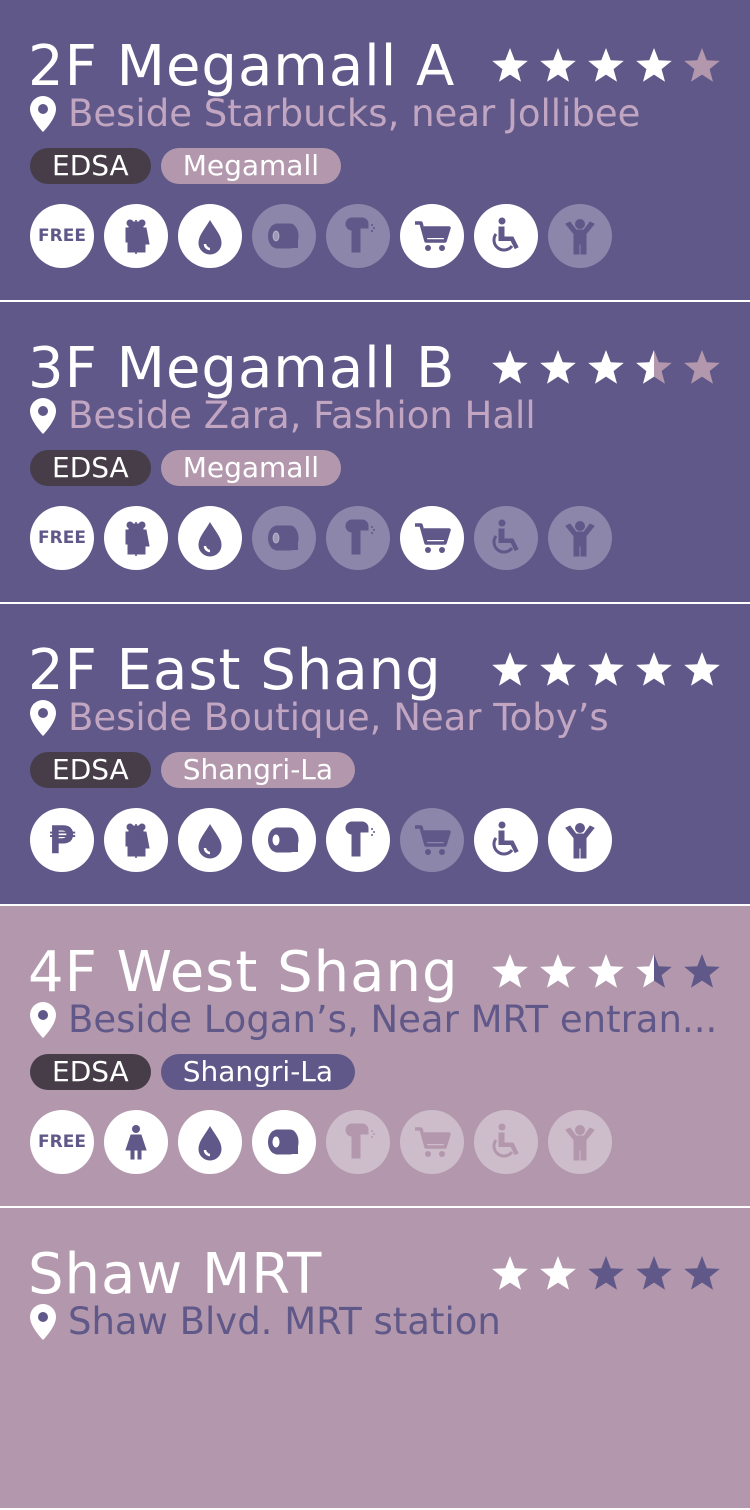 This screenshot has width=750, height=1510. What do you see at coordinates (136, 1142) in the screenshot?
I see `amenity-female` at bounding box center [136, 1142].